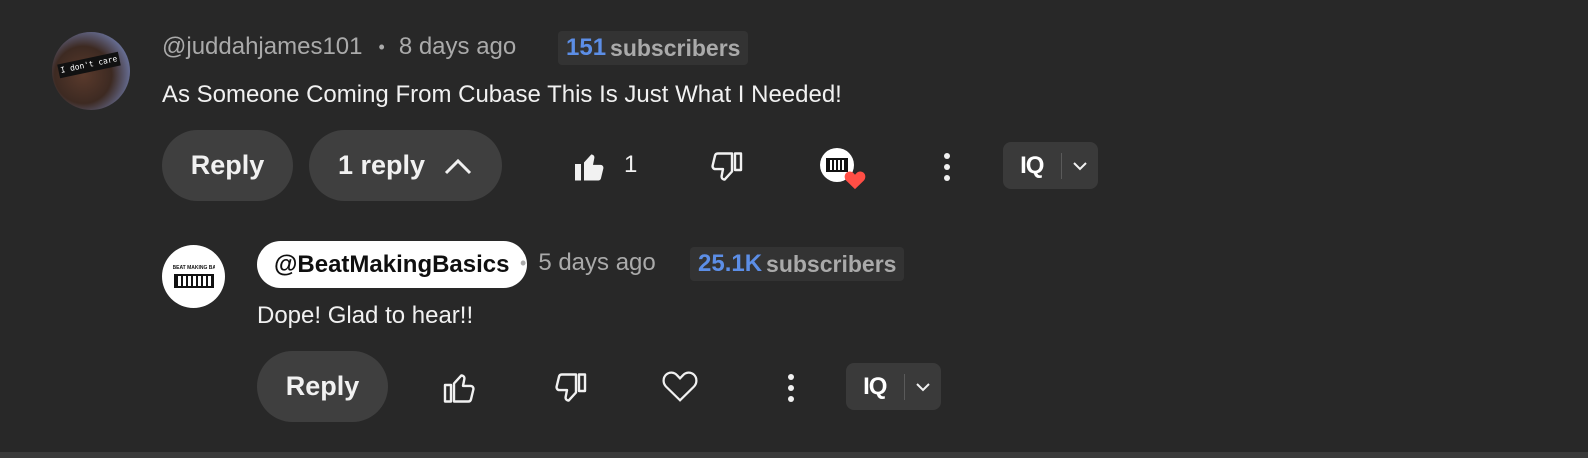 Image resolution: width=1588 pixels, height=458 pixels. I want to click on creator-heart, so click(844, 170).